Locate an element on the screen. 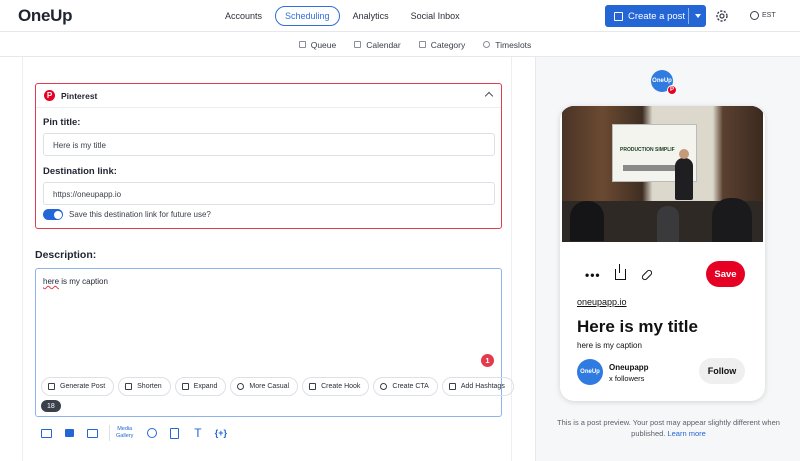  timezone-selector: EST is located at coordinates (763, 15).